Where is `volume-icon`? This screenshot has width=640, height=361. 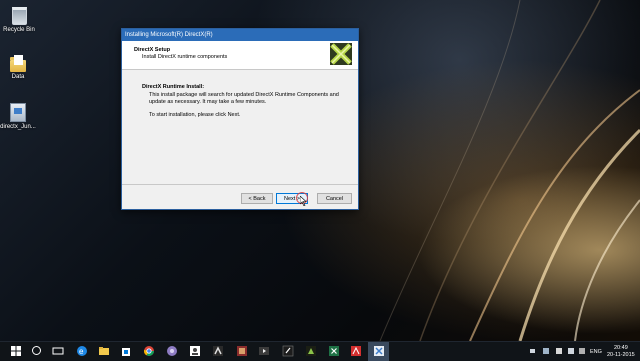 volume-icon is located at coordinates (571, 351).